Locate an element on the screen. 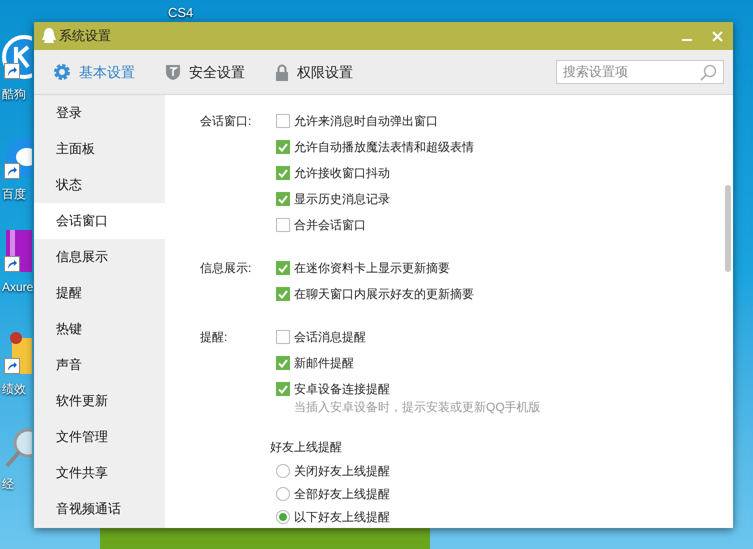  icon-label: 百度 is located at coordinates (14, 194).